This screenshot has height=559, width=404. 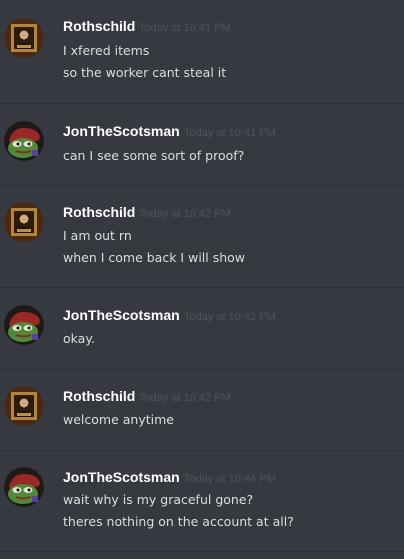 I want to click on message-text: so the worker cant steal it, so click(x=145, y=72).